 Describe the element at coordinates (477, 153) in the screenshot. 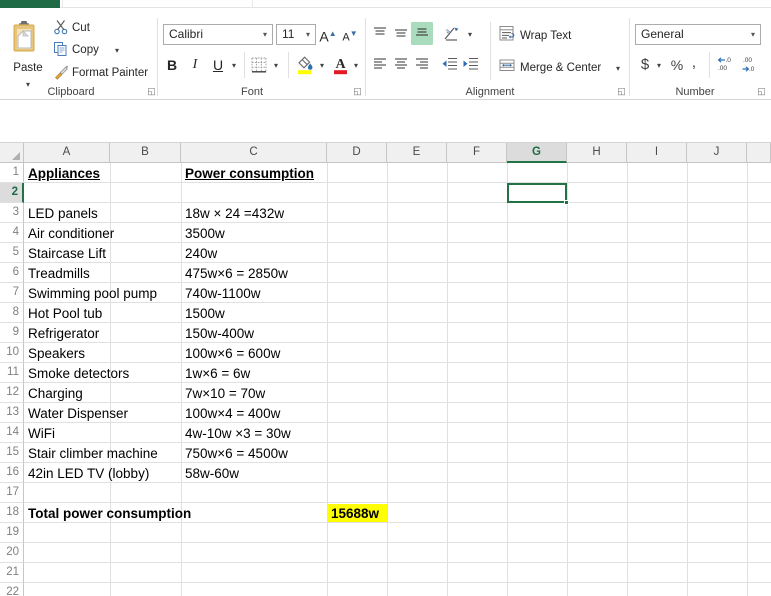

I see `column-header-f: F` at that location.